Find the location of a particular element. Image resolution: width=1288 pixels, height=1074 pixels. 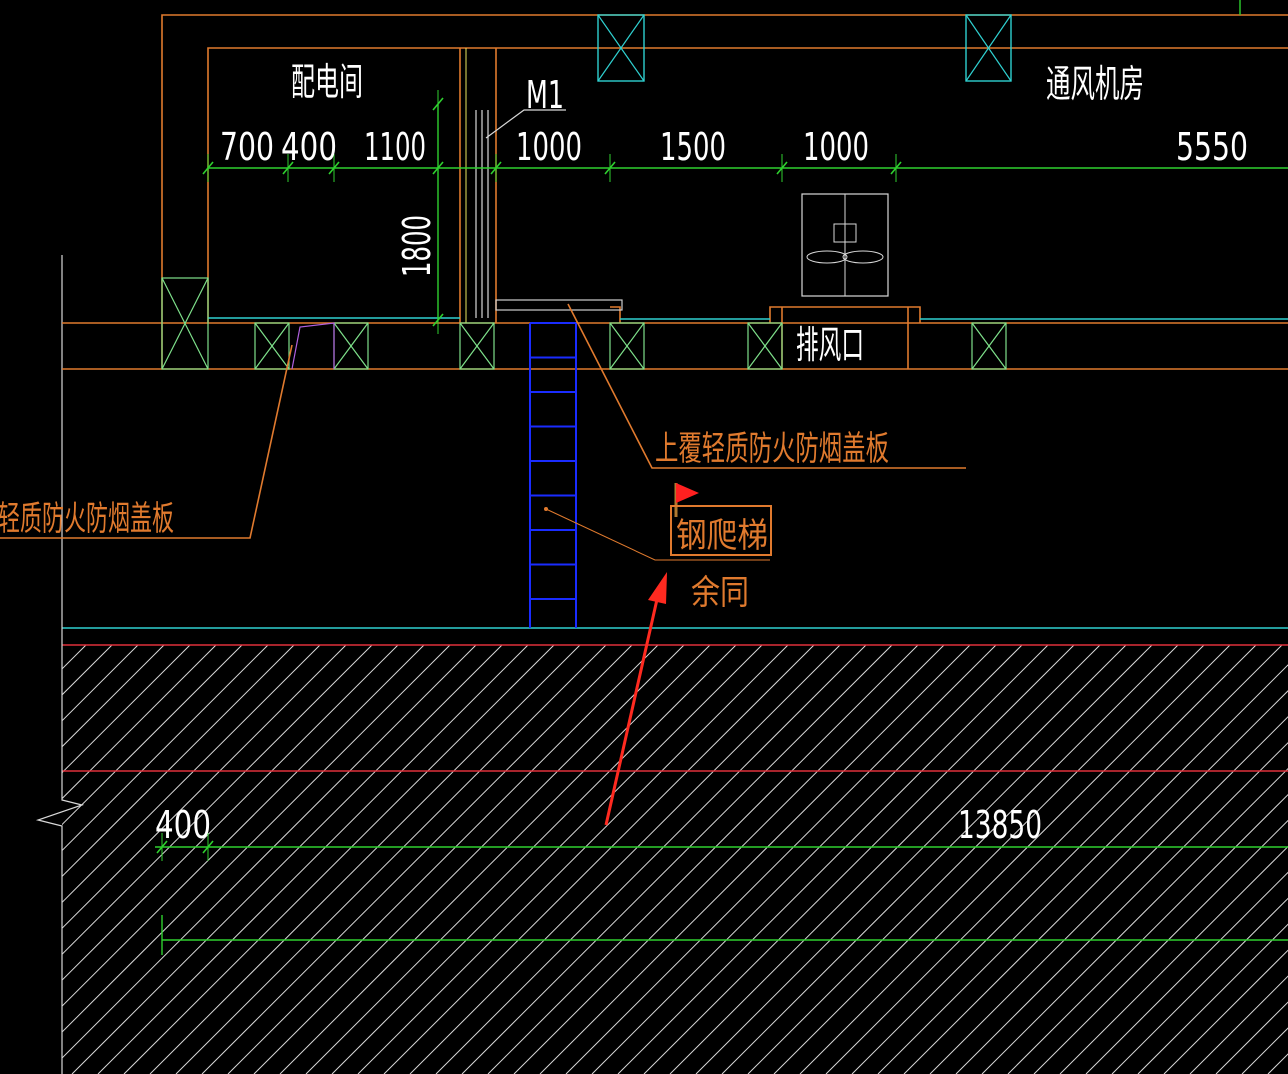

room-label-power: 配电间 is located at coordinates (327, 82).